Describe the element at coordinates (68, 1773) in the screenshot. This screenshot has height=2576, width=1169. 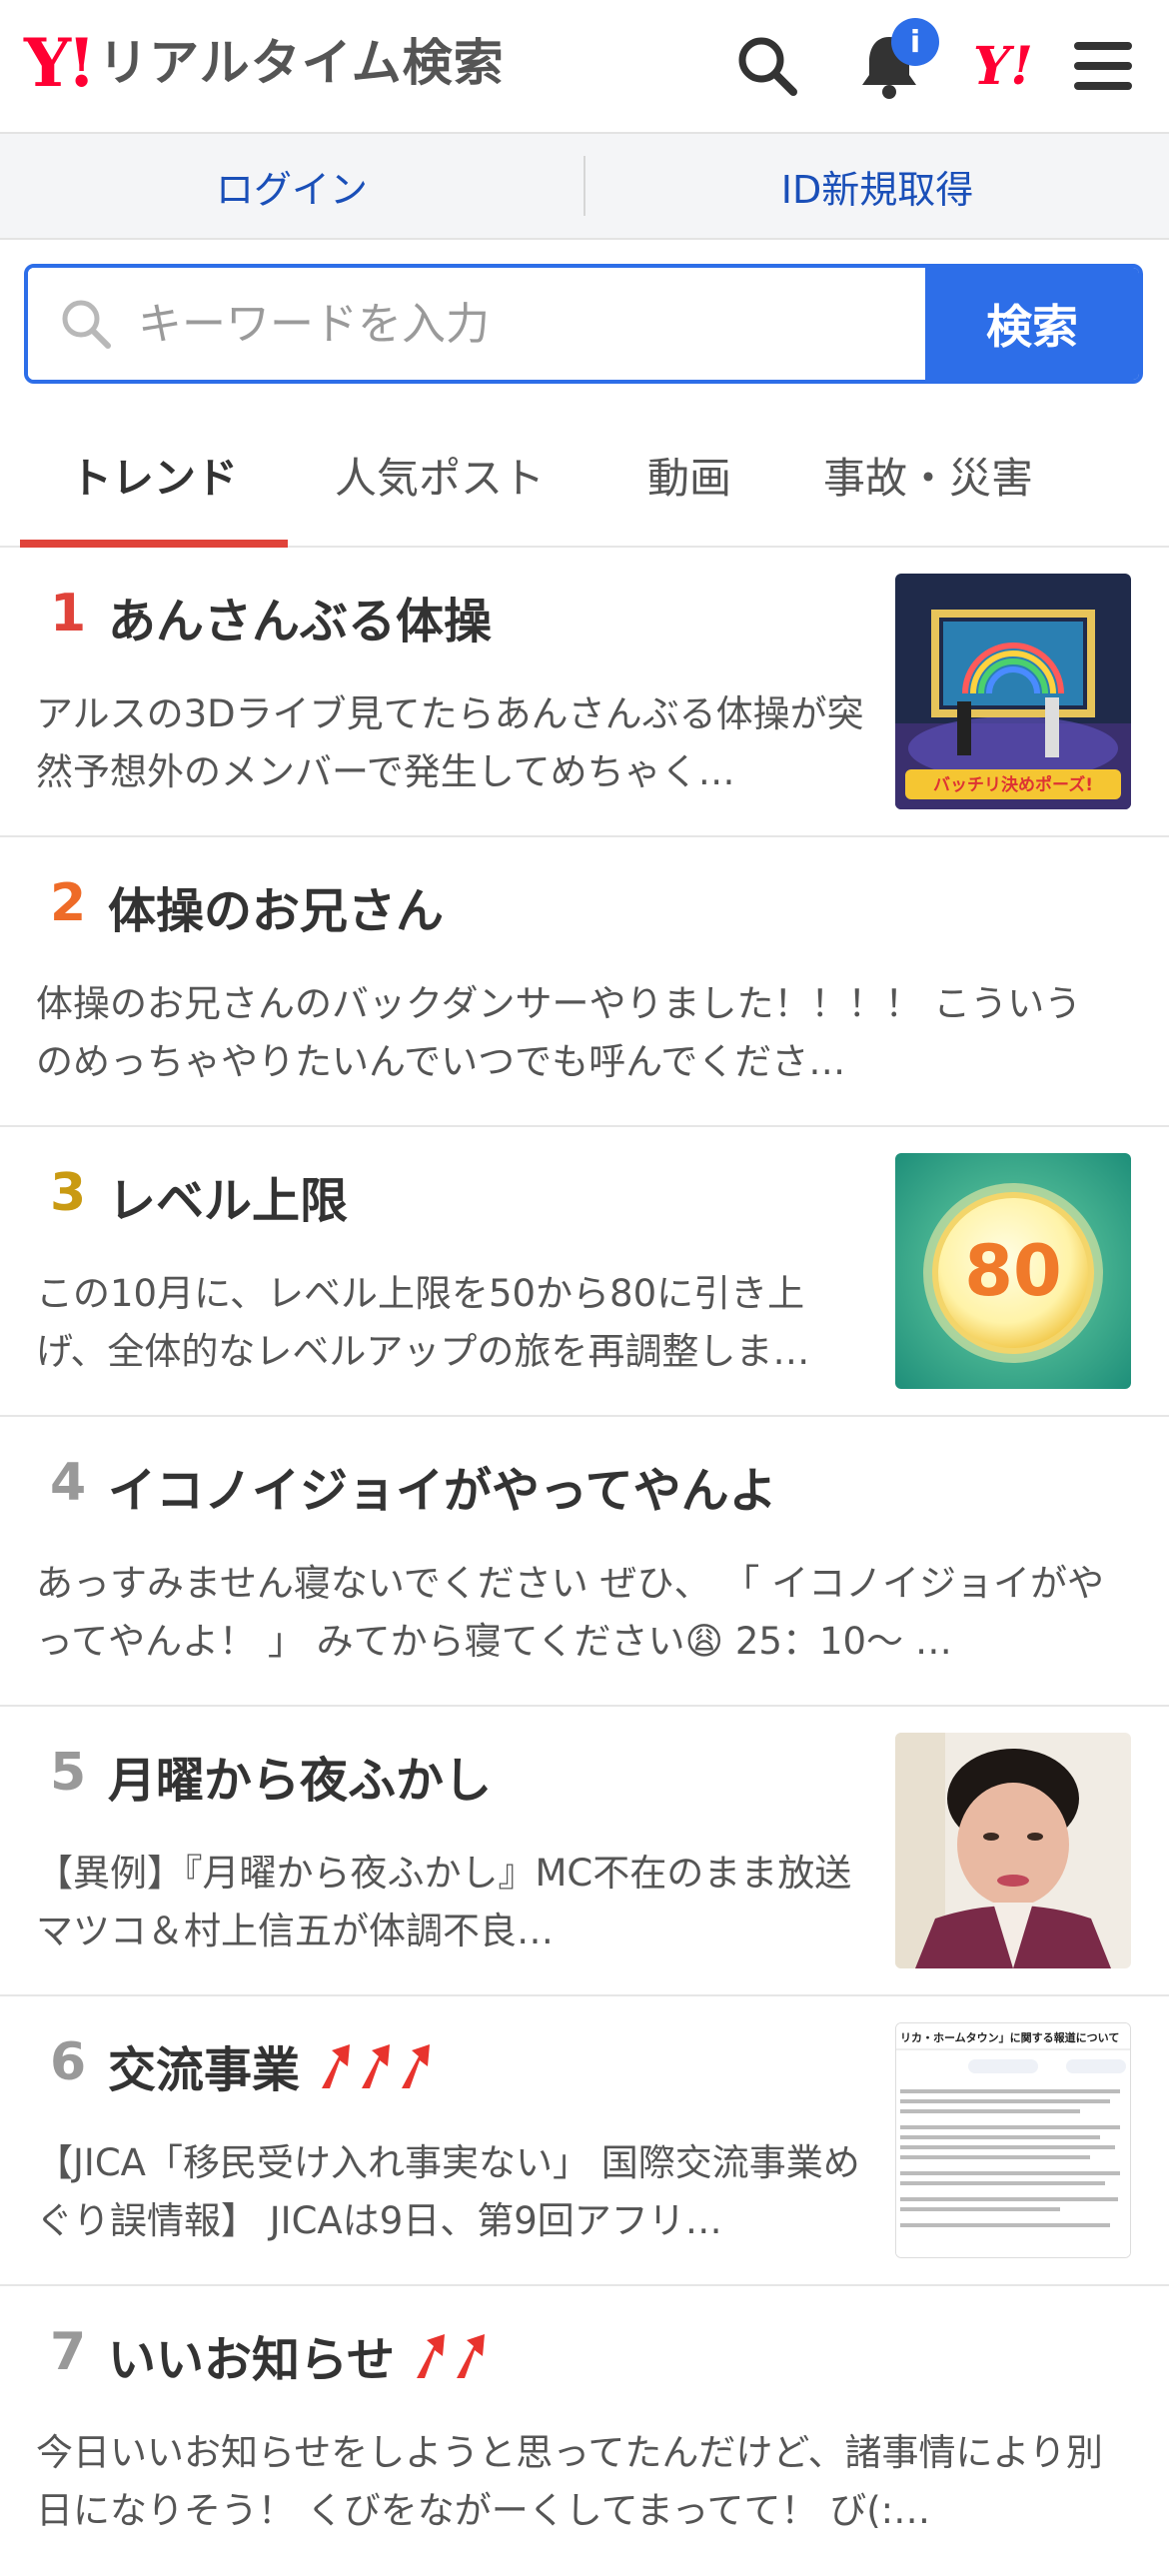
I see `trend-rank: 5` at that location.